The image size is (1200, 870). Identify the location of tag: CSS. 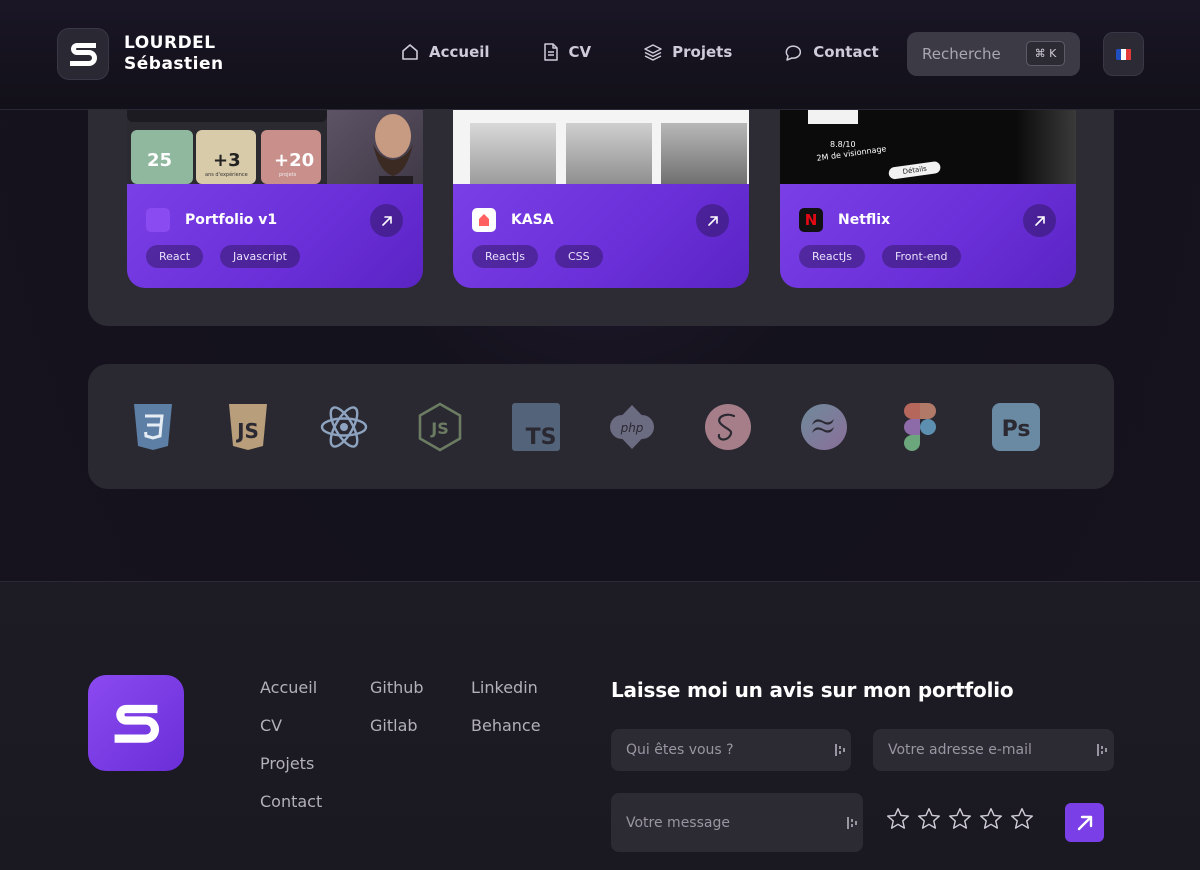
(579, 256).